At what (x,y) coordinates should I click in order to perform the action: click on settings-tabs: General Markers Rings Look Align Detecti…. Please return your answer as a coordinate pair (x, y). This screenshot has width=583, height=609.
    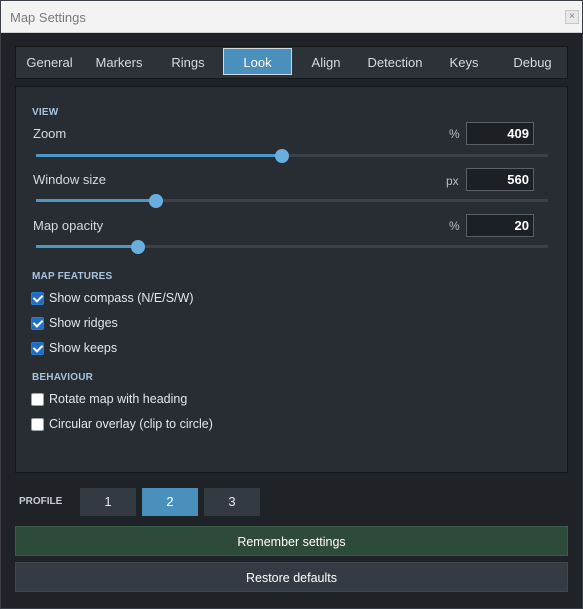
    Looking at the image, I should click on (291, 62).